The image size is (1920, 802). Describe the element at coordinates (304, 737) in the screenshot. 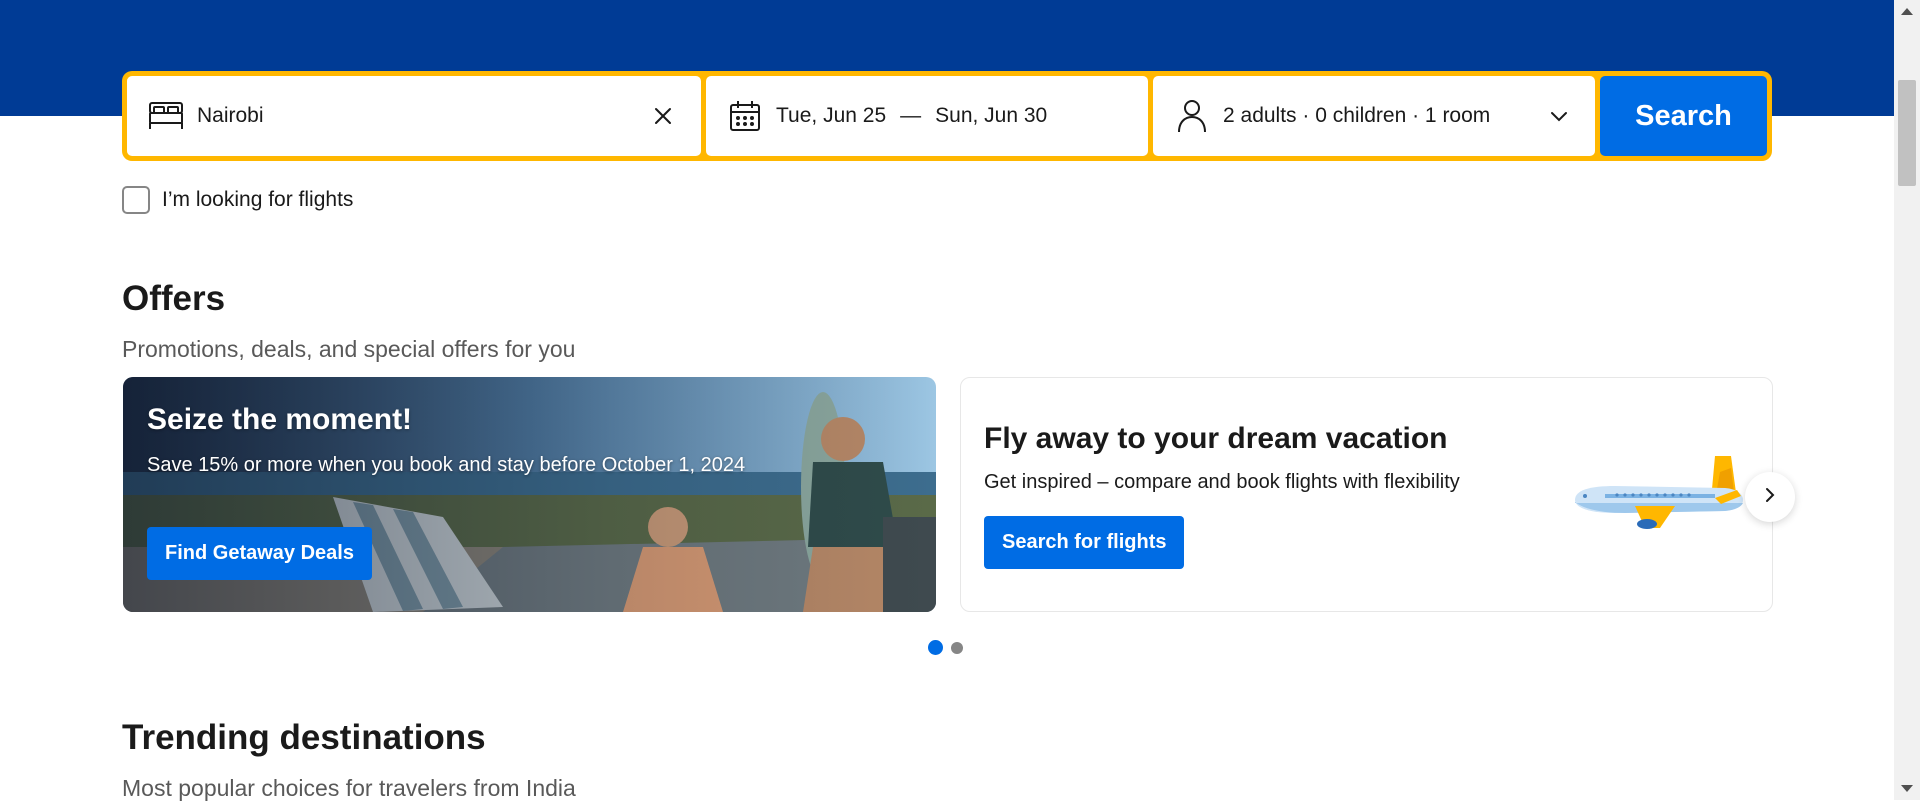

I see `trending-title: Trending destinations` at that location.